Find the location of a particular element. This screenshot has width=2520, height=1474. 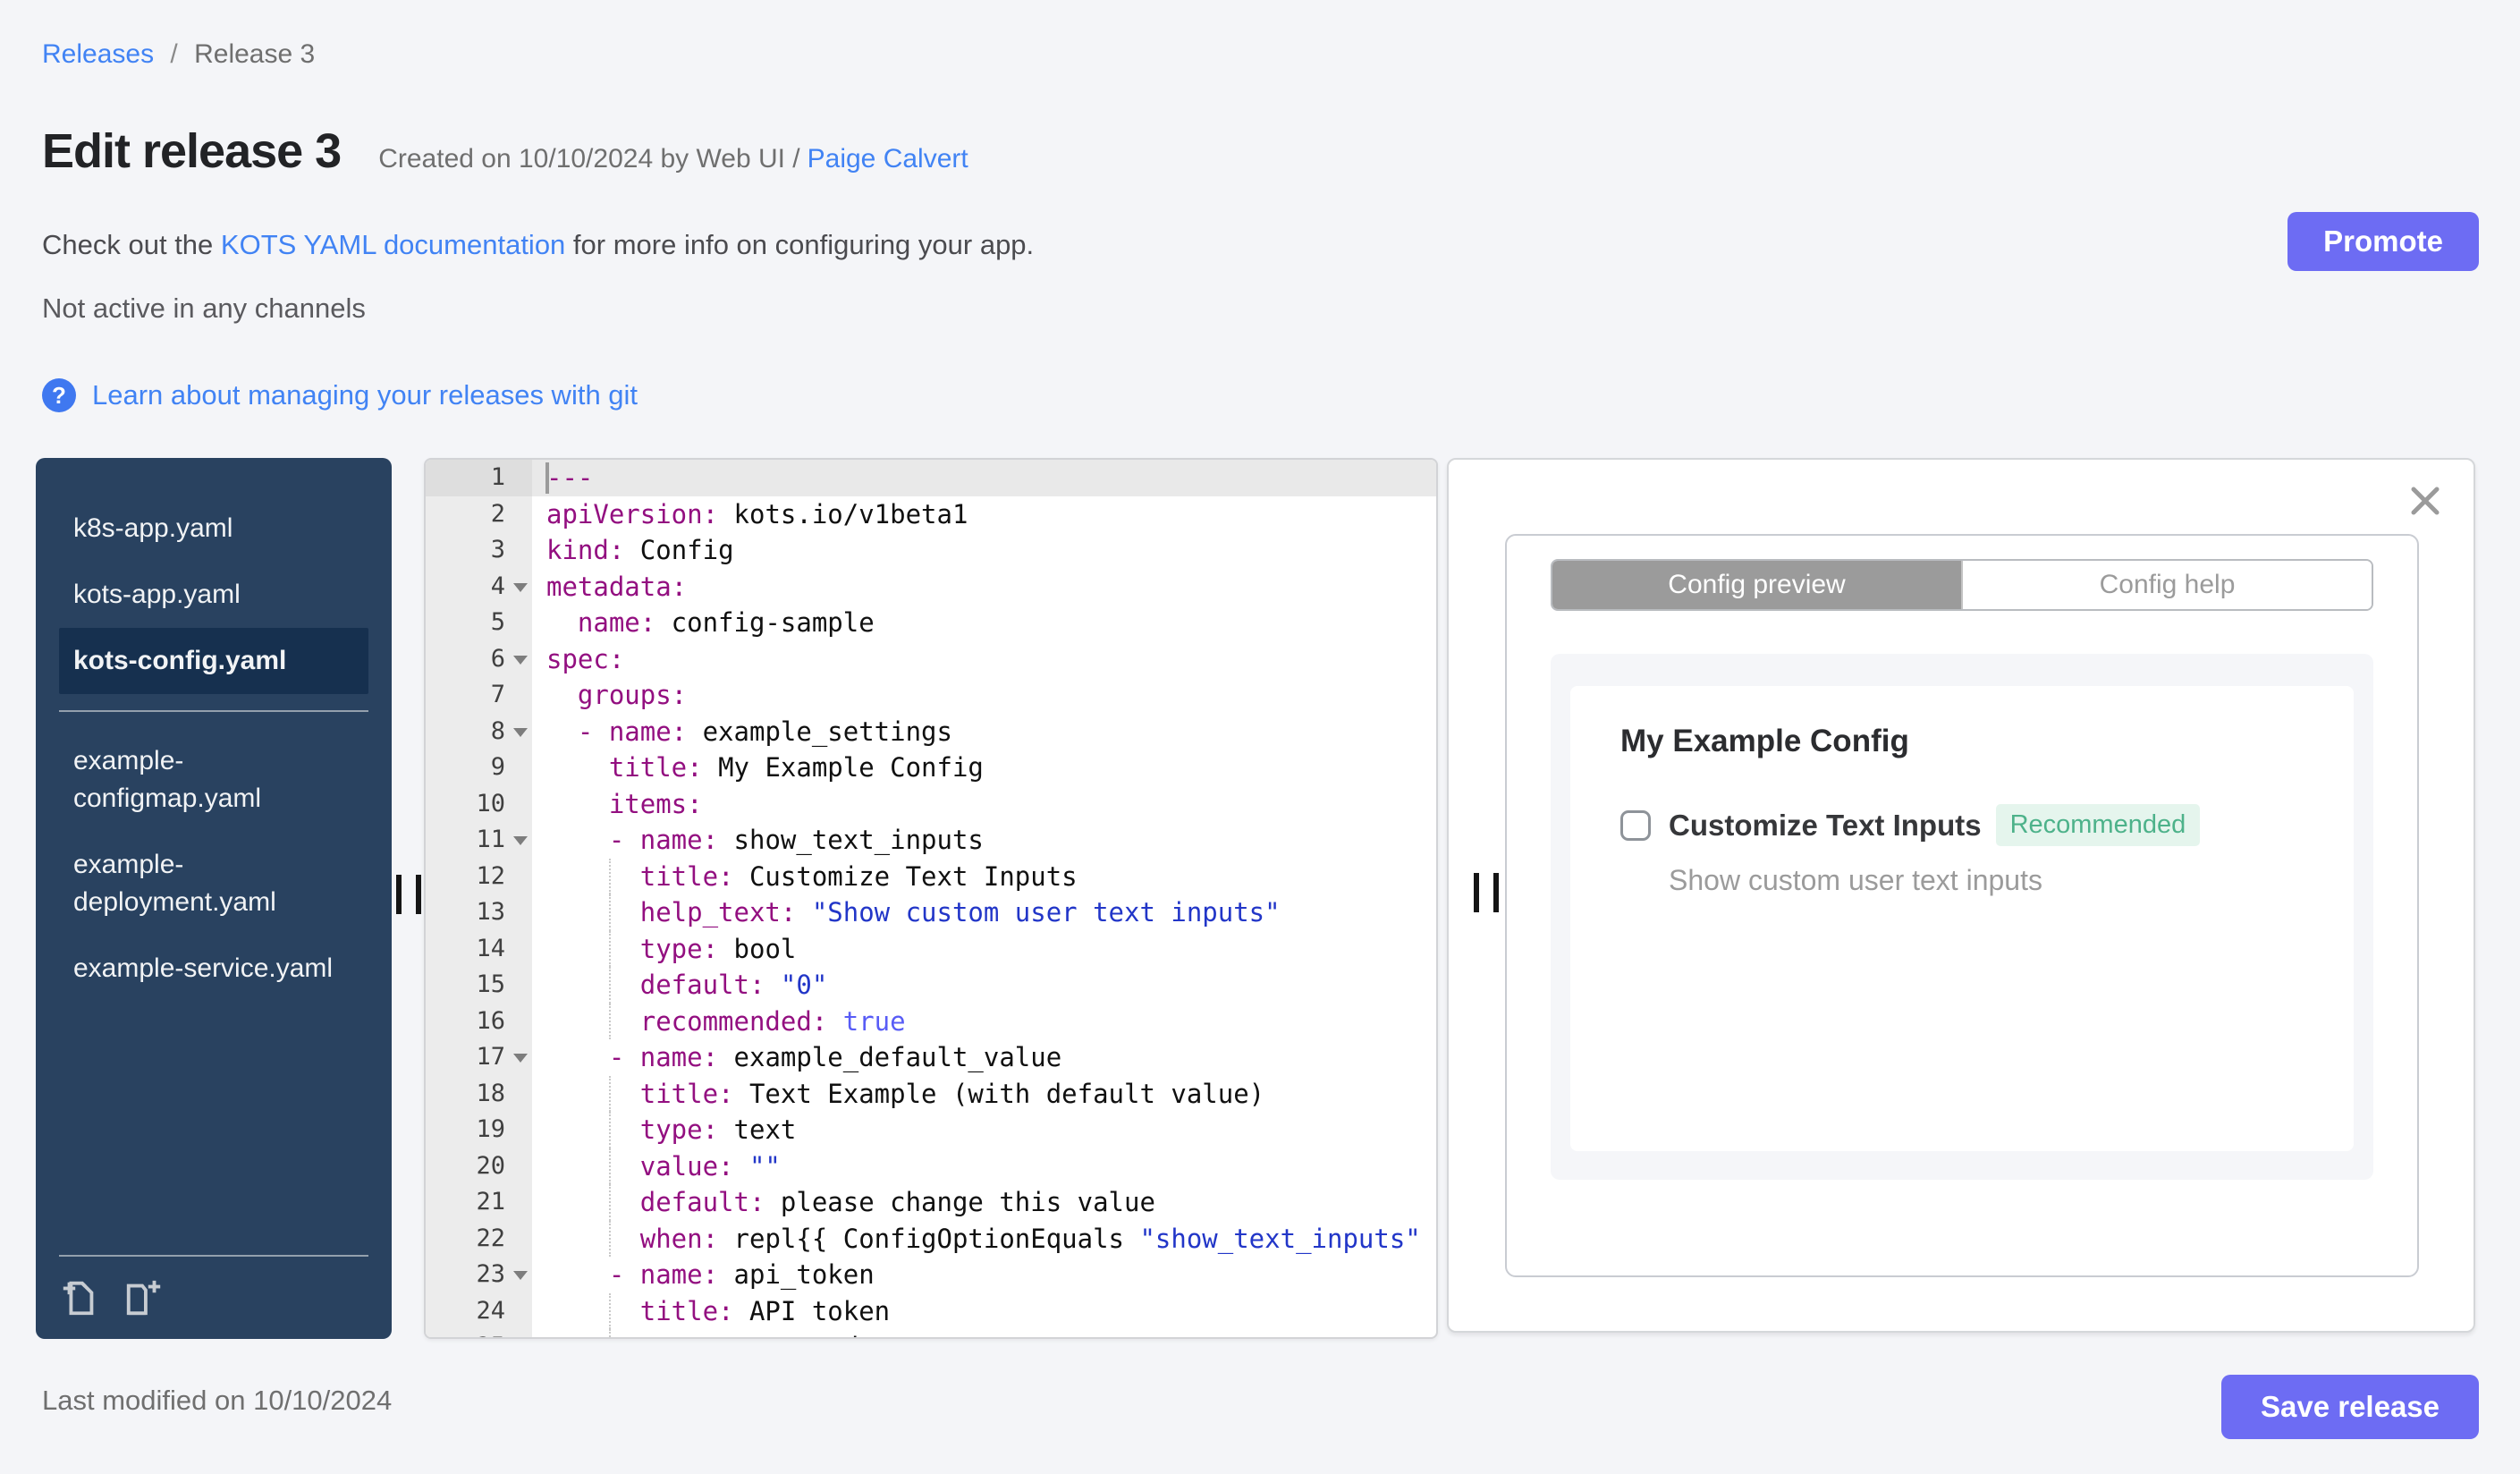

code-line-7: 7 groups: is located at coordinates (931, 695).